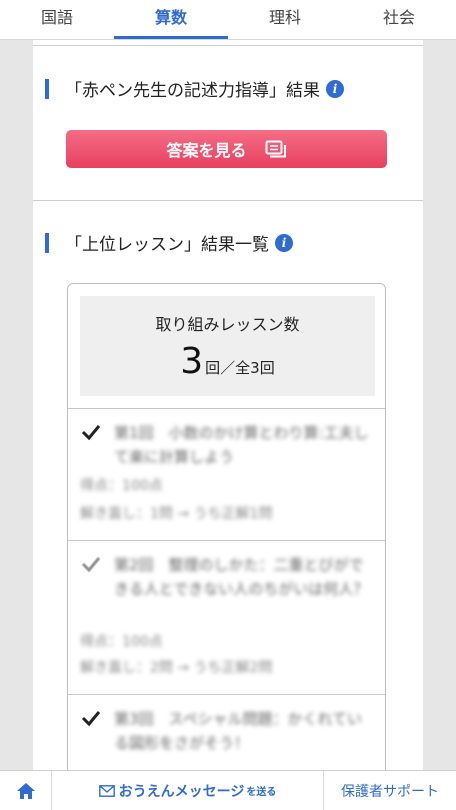  I want to click on home-button, so click(26, 790).